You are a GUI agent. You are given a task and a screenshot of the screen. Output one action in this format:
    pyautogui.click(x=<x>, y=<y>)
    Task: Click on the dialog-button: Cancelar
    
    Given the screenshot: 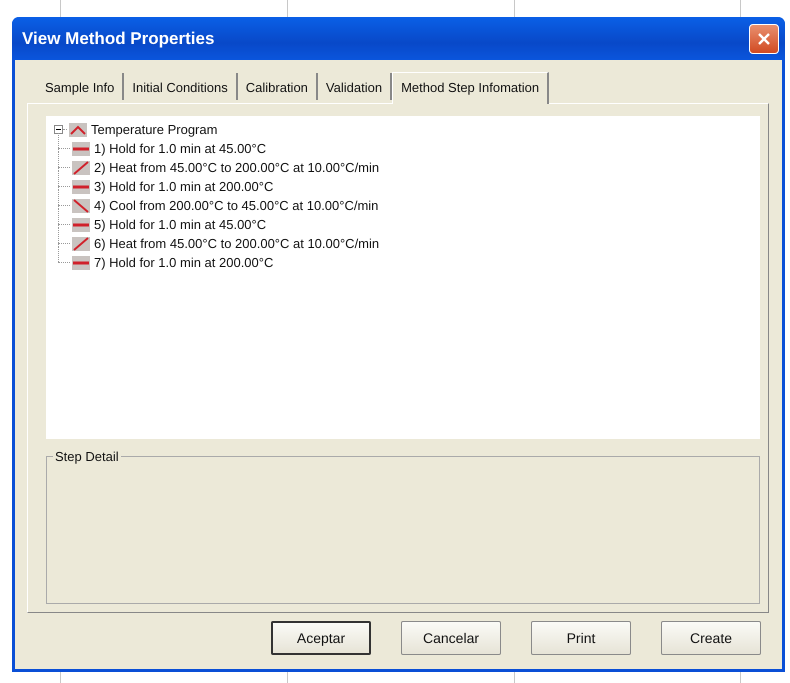 What is the action you would take?
    pyautogui.click(x=451, y=638)
    